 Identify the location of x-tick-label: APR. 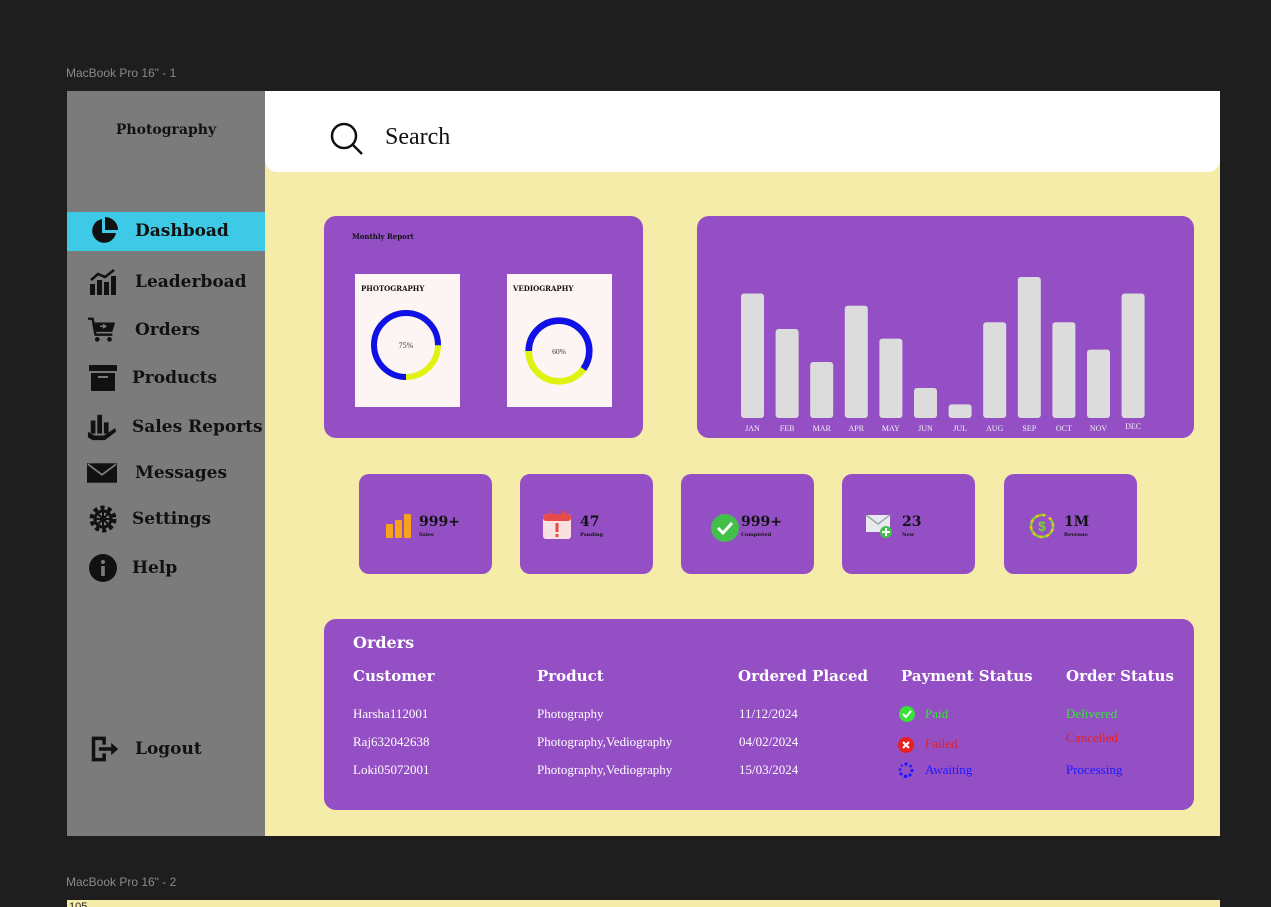
(857, 428).